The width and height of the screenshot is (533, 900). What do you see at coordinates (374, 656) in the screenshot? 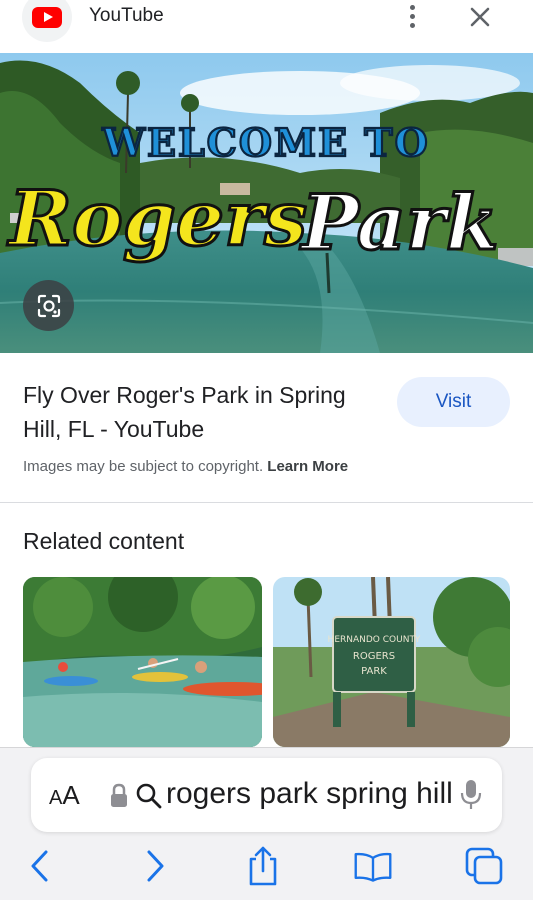
I see `sign-line2: ROGERS` at bounding box center [374, 656].